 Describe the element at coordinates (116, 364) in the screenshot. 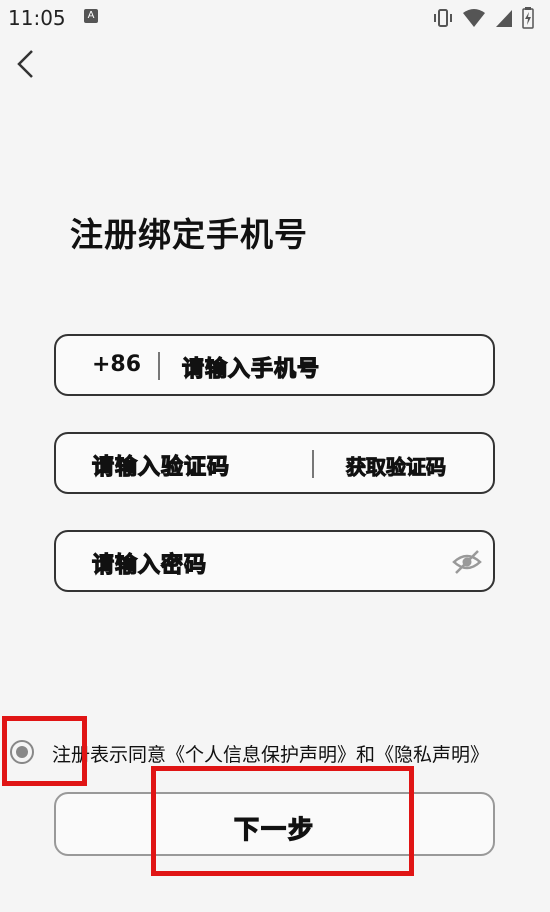

I see `country-code: +86` at that location.